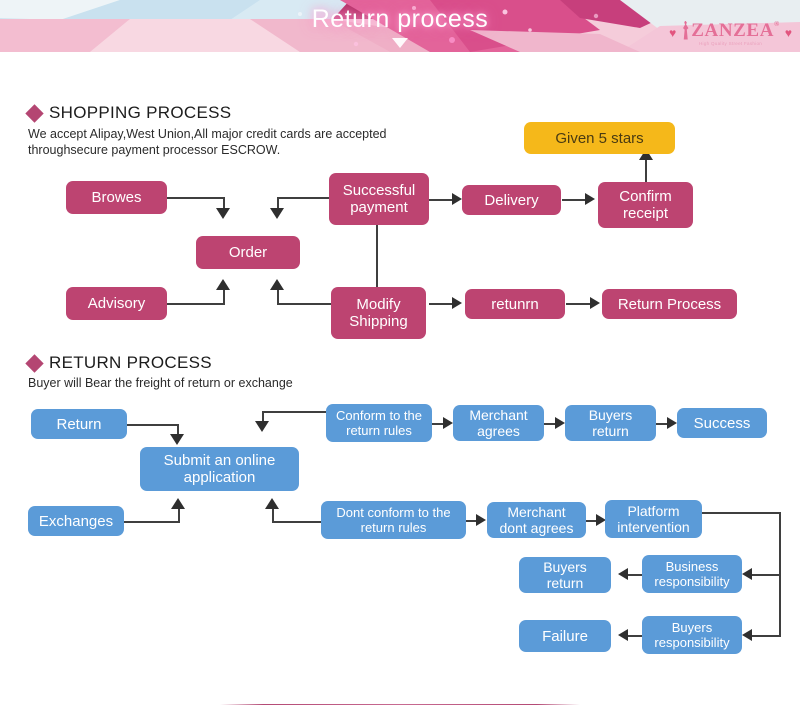 The image size is (800, 709). What do you see at coordinates (653, 519) in the screenshot?
I see `node-platform-intervention: Platform intervention` at bounding box center [653, 519].